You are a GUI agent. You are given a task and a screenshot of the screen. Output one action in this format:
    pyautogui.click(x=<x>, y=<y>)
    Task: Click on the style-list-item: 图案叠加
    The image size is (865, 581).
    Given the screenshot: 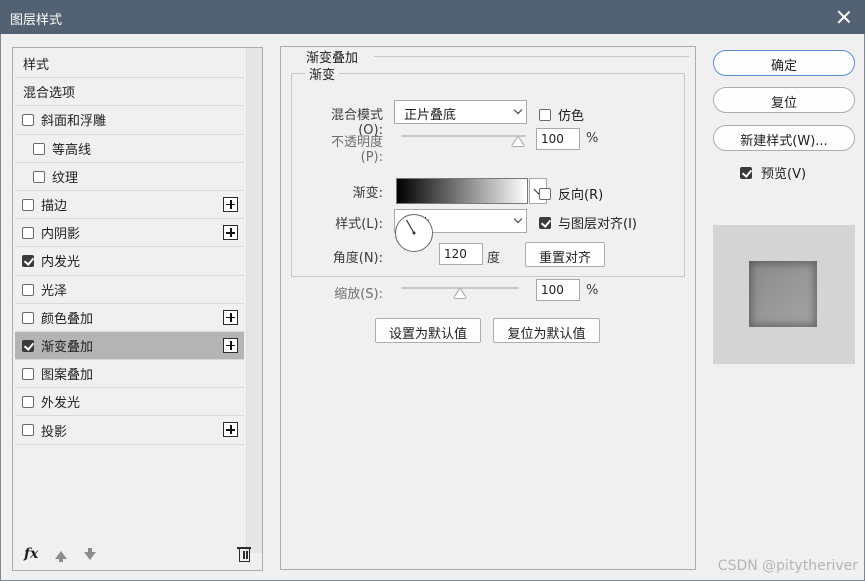 What is the action you would take?
    pyautogui.click(x=129, y=374)
    